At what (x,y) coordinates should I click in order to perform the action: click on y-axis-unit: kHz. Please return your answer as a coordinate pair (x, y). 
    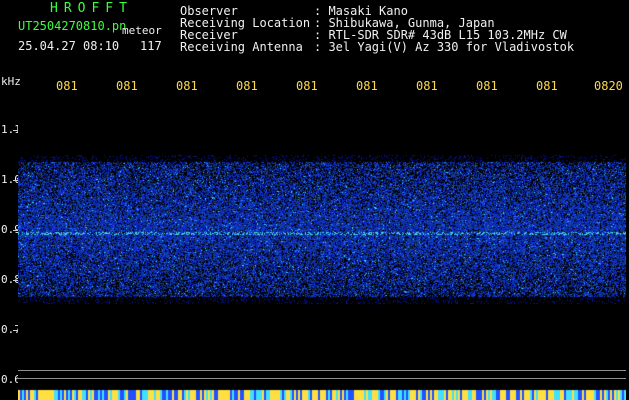
    Looking at the image, I should click on (11, 81).